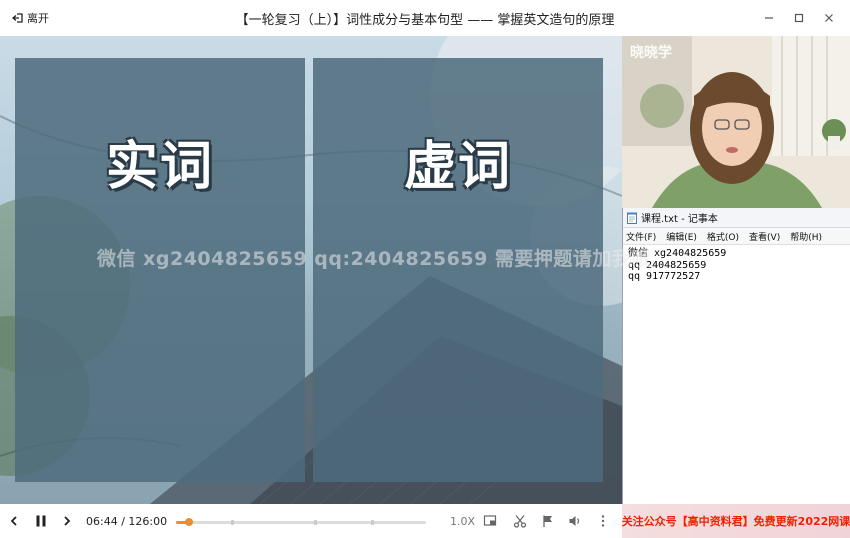 The width and height of the screenshot is (850, 538). I want to click on volume-button, so click(575, 521).